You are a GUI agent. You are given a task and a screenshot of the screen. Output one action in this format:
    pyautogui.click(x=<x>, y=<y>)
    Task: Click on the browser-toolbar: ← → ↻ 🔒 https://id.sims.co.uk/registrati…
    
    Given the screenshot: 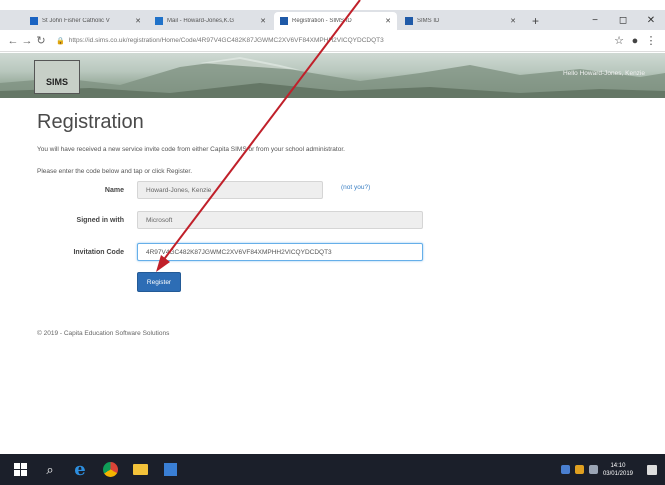 What is the action you would take?
    pyautogui.click(x=332, y=41)
    